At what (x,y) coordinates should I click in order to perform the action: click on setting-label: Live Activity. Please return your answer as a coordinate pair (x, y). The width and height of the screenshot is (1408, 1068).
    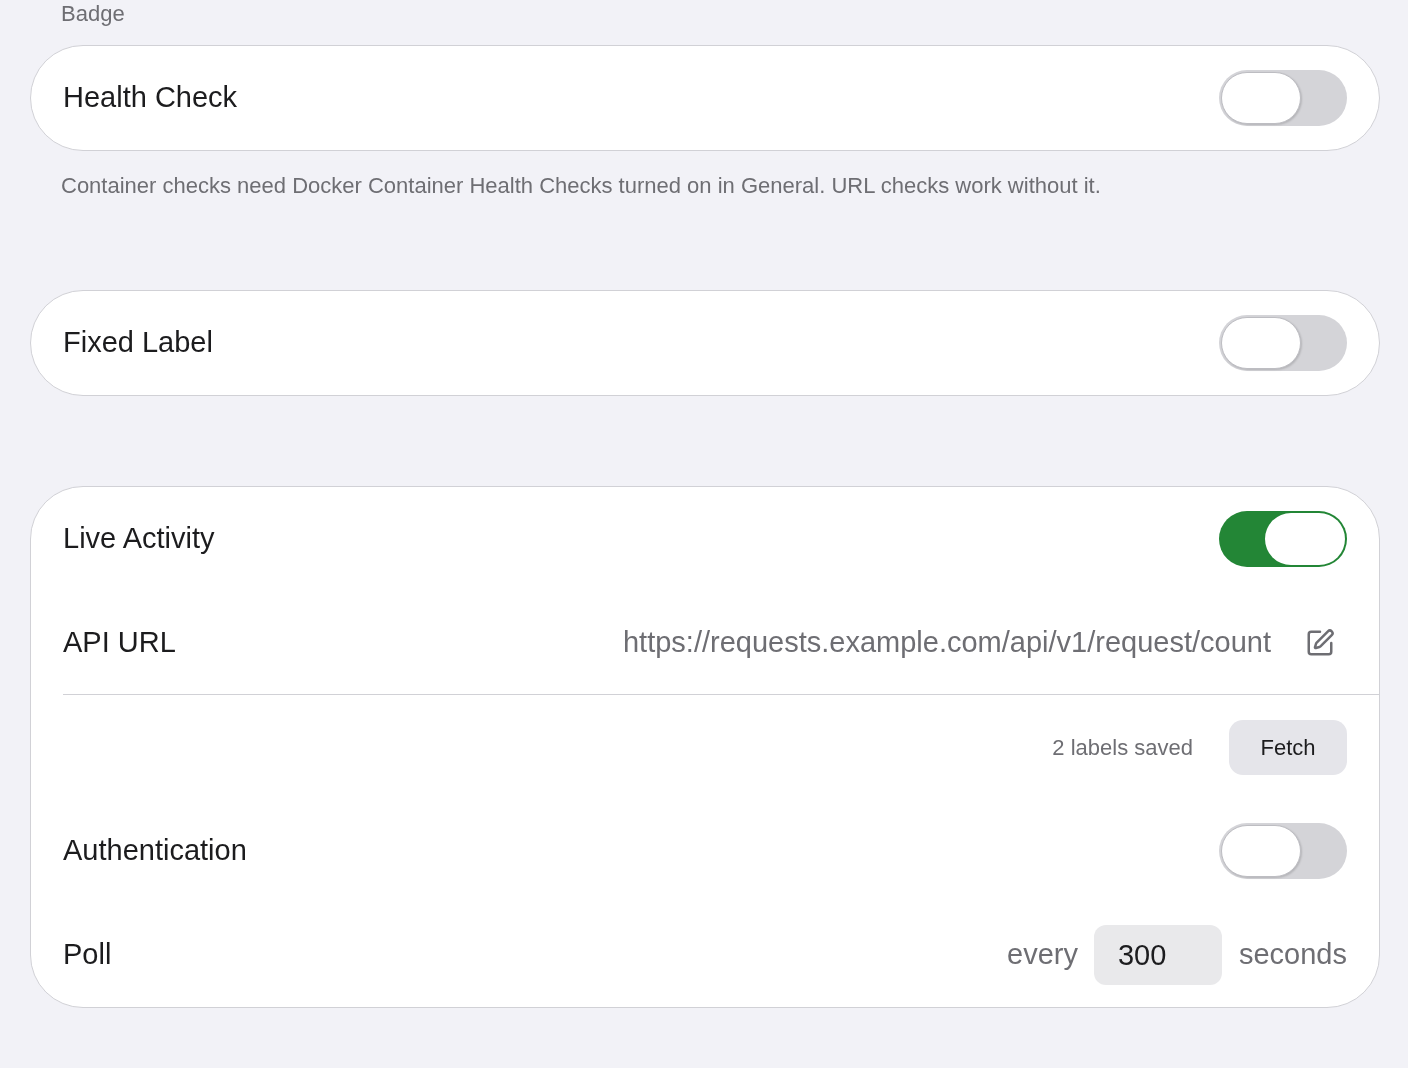
    Looking at the image, I should click on (139, 539).